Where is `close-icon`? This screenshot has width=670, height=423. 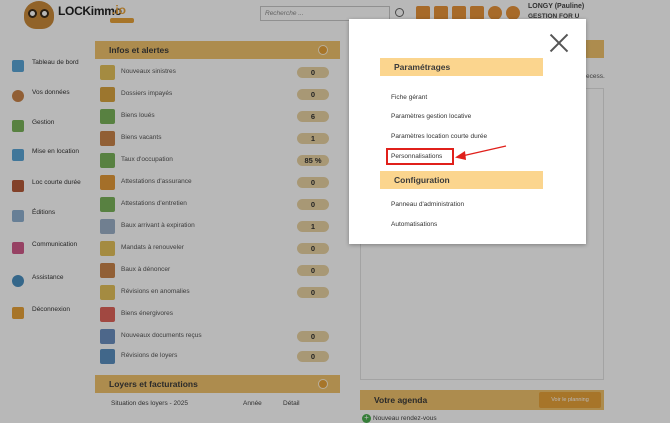 close-icon is located at coordinates (559, 43).